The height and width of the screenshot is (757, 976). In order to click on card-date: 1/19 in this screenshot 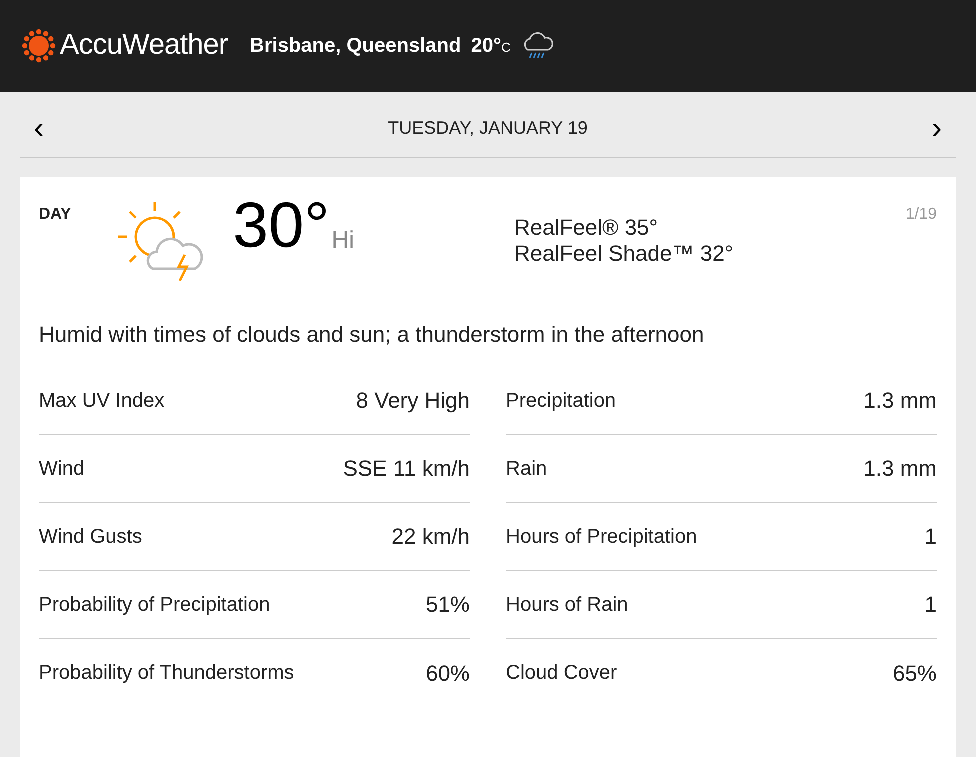, I will do `click(921, 215)`.